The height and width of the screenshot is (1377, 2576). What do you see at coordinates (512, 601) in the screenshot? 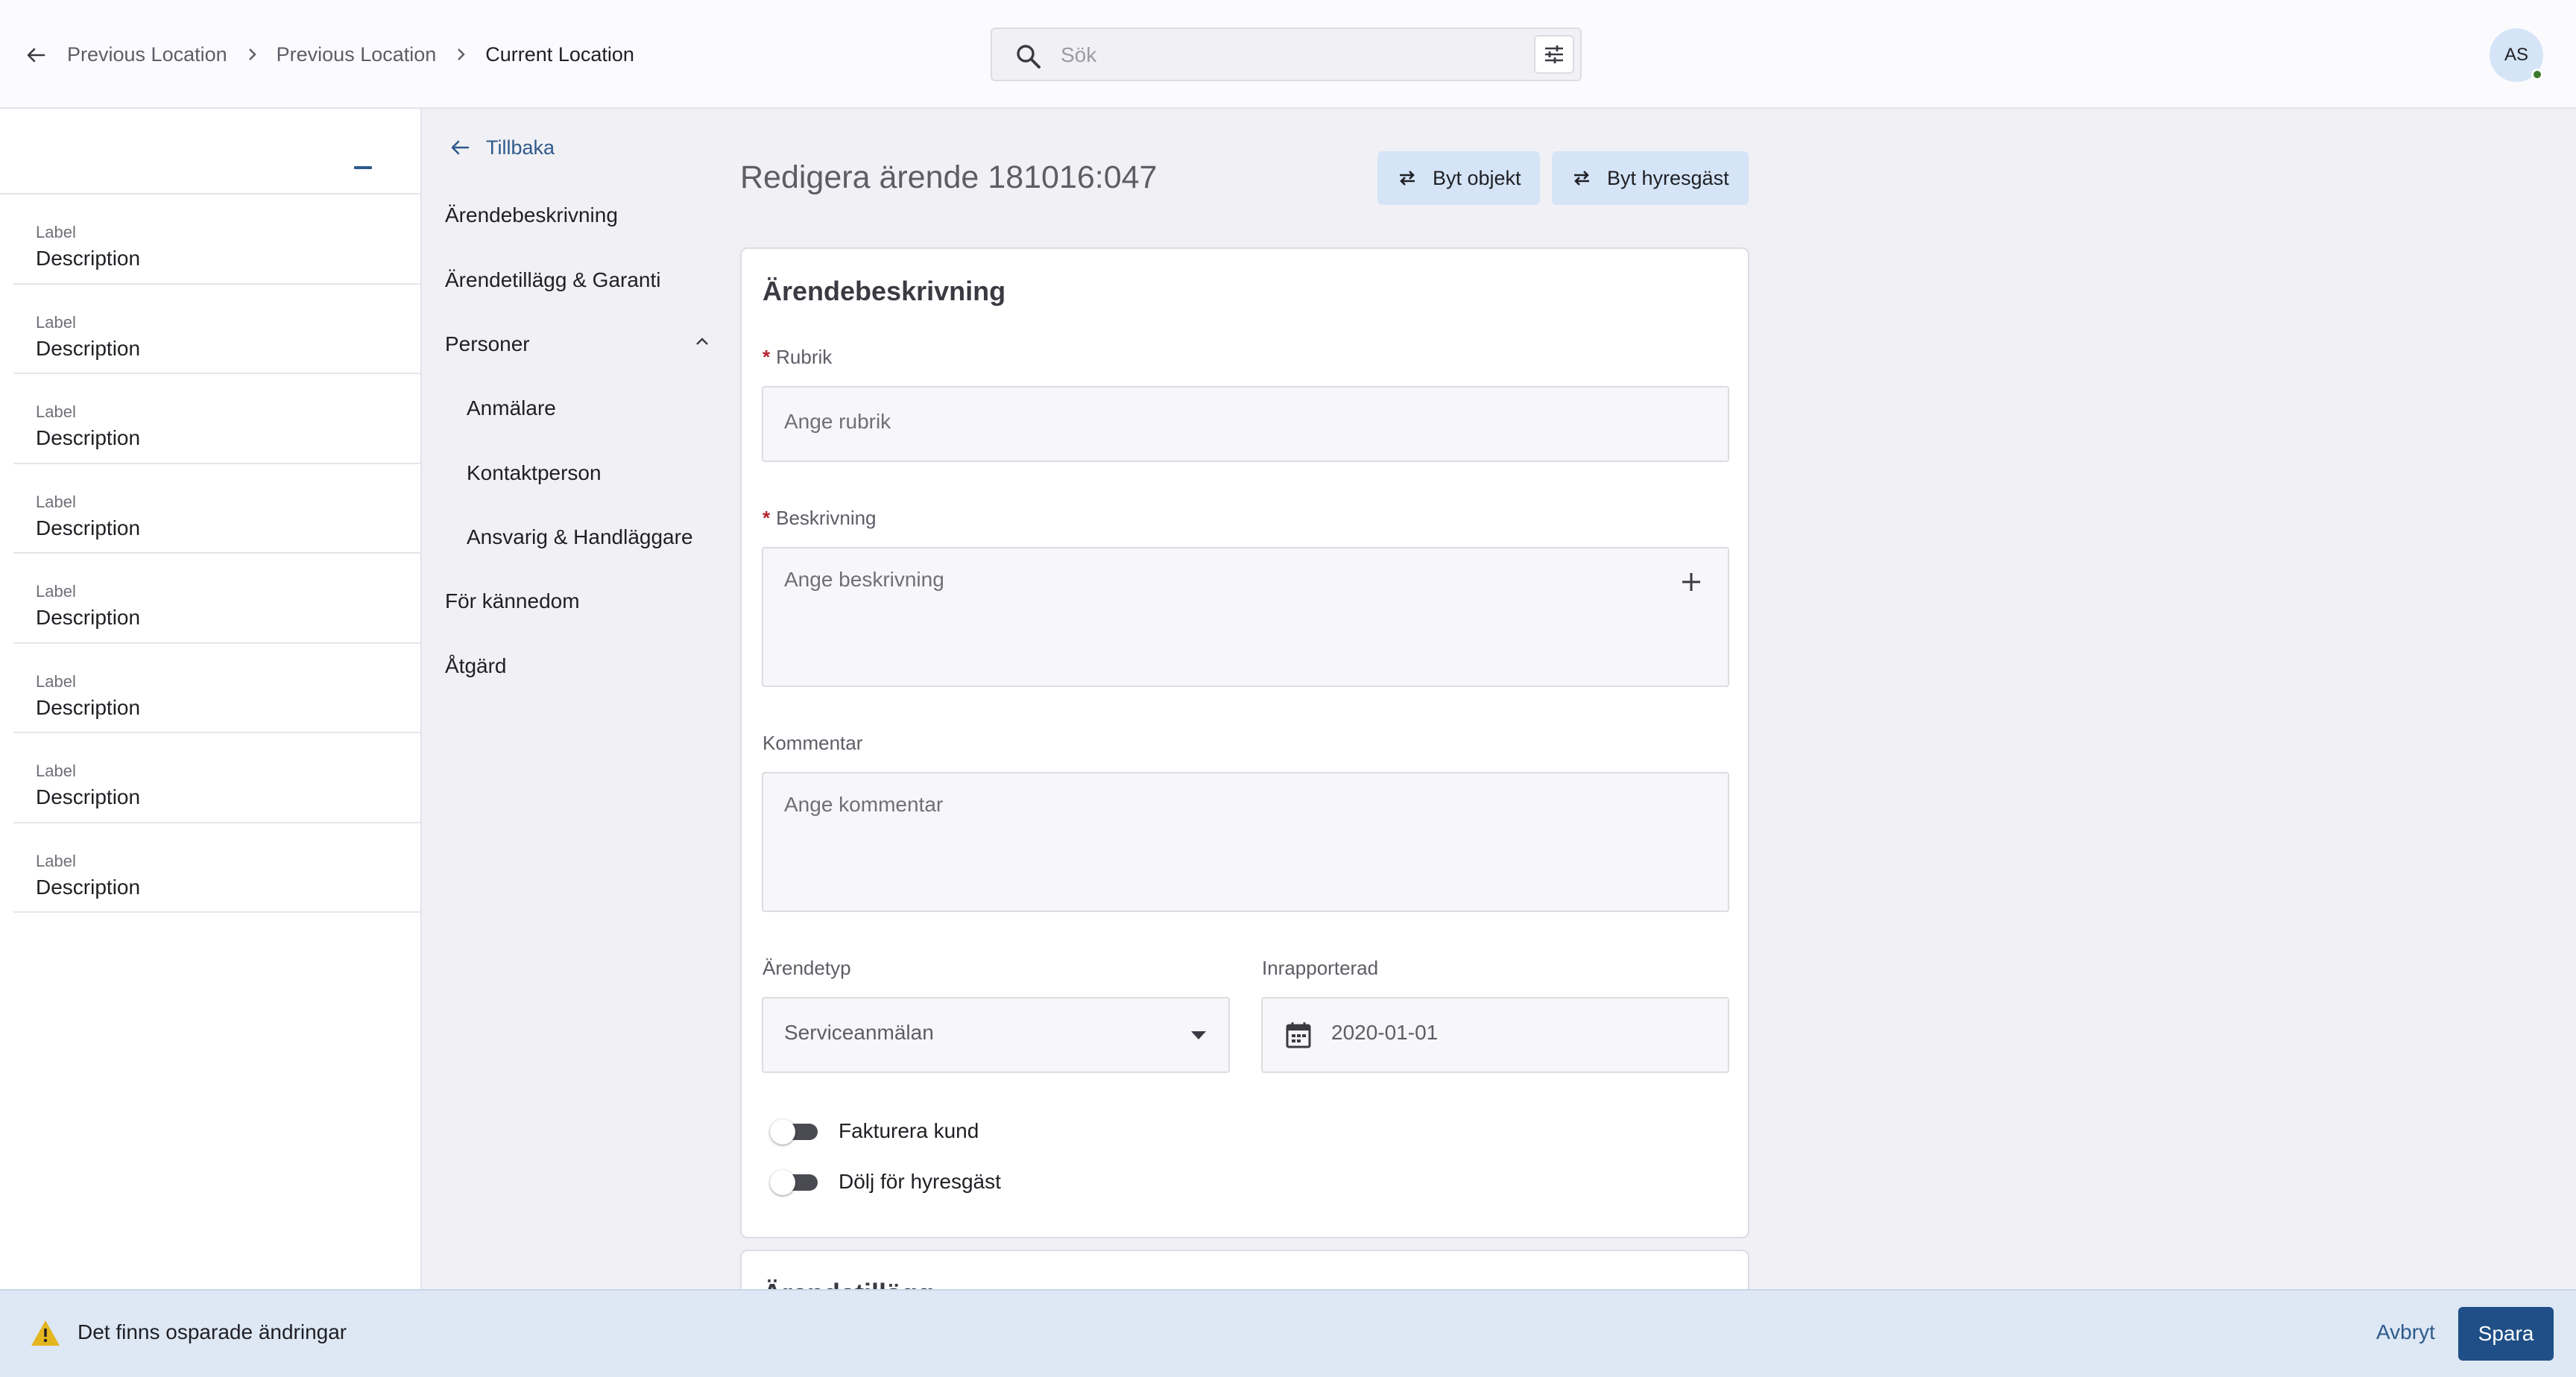
I see `nav-item-for-kannedom: För kännedom` at bounding box center [512, 601].